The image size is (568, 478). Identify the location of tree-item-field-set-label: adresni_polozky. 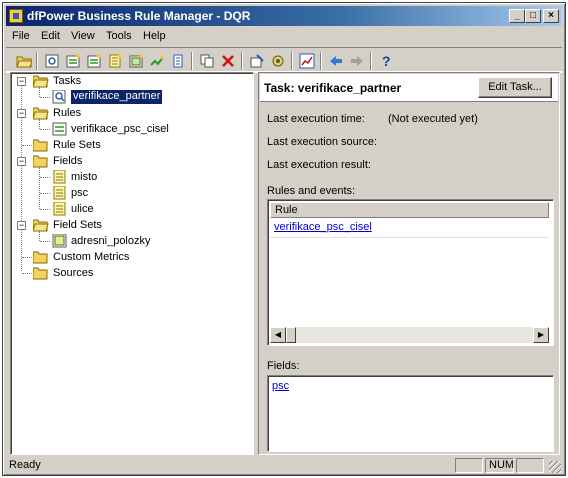
(111, 241).